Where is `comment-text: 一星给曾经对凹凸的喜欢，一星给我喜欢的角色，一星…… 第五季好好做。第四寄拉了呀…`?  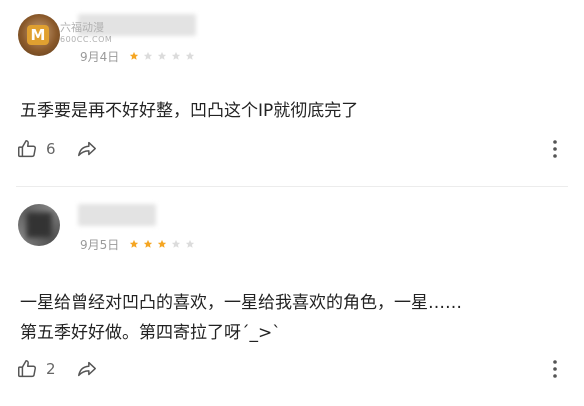 comment-text: 一星给曾经对凹凸的喜欢，一星给我喜欢的角色，一星…… 第五季好好做。第四寄拉了呀… is located at coordinates (241, 318).